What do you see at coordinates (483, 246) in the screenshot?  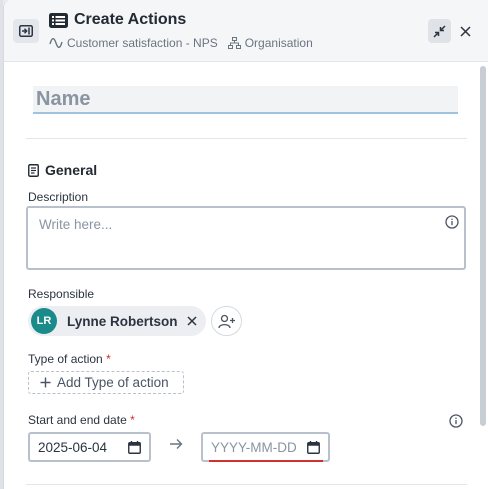 I see `scrollbar-thumb` at bounding box center [483, 246].